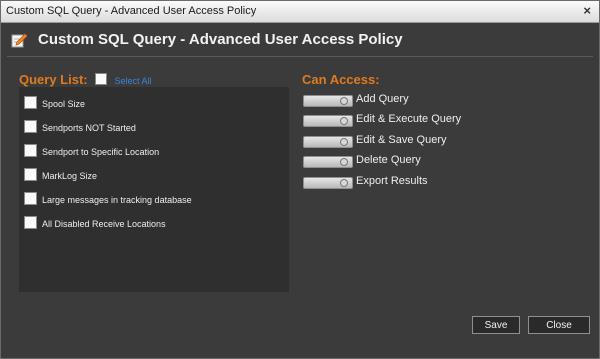 This screenshot has width=600, height=359. What do you see at coordinates (89, 128) in the screenshot?
I see `query-item-label: Sendports NOT Started` at bounding box center [89, 128].